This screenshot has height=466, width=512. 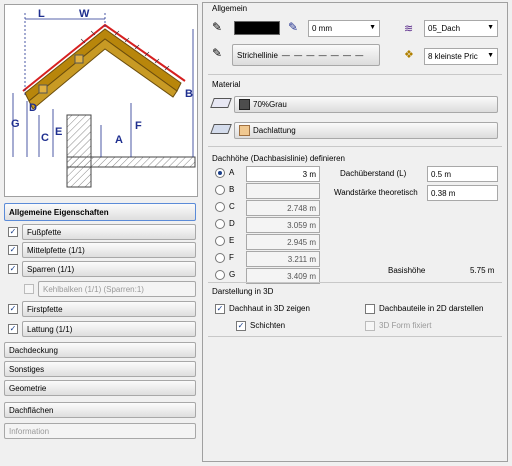 What do you see at coordinates (45, 138) in the screenshot?
I see `dim-label-C: C` at bounding box center [45, 138].